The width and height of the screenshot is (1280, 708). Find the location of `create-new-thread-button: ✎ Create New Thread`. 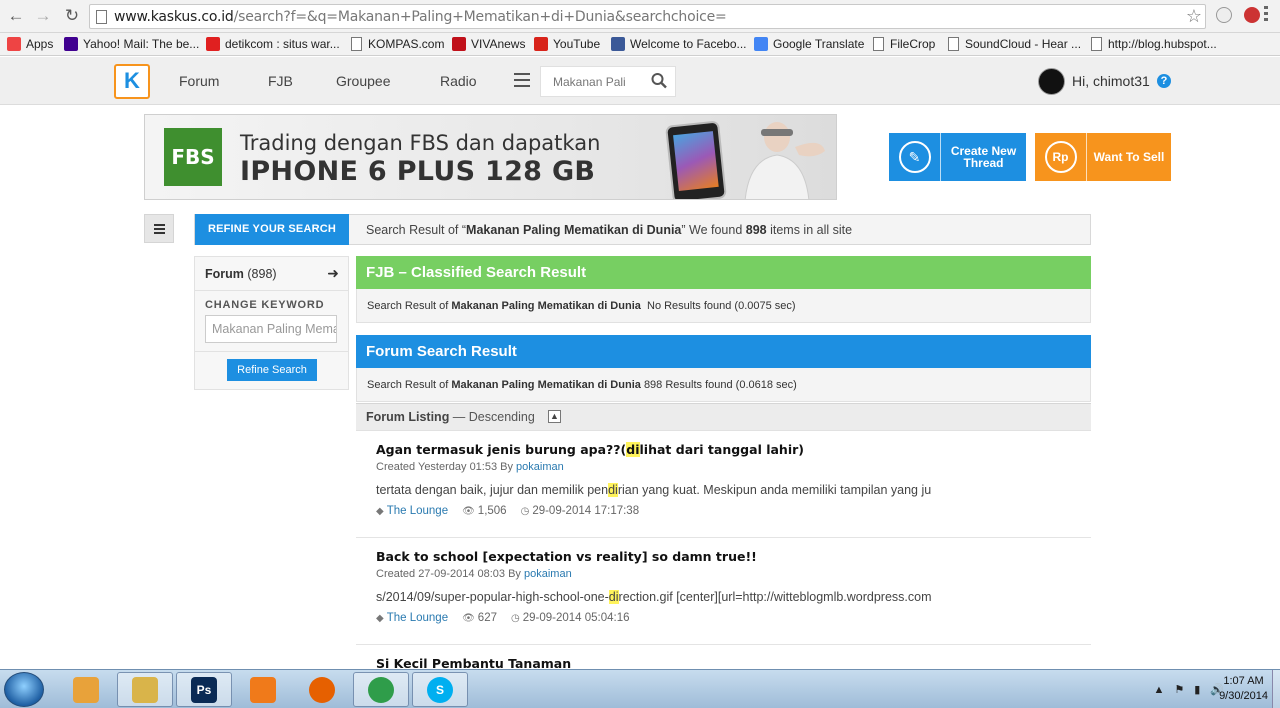

create-new-thread-button: ✎ Create New Thread is located at coordinates (957, 157).